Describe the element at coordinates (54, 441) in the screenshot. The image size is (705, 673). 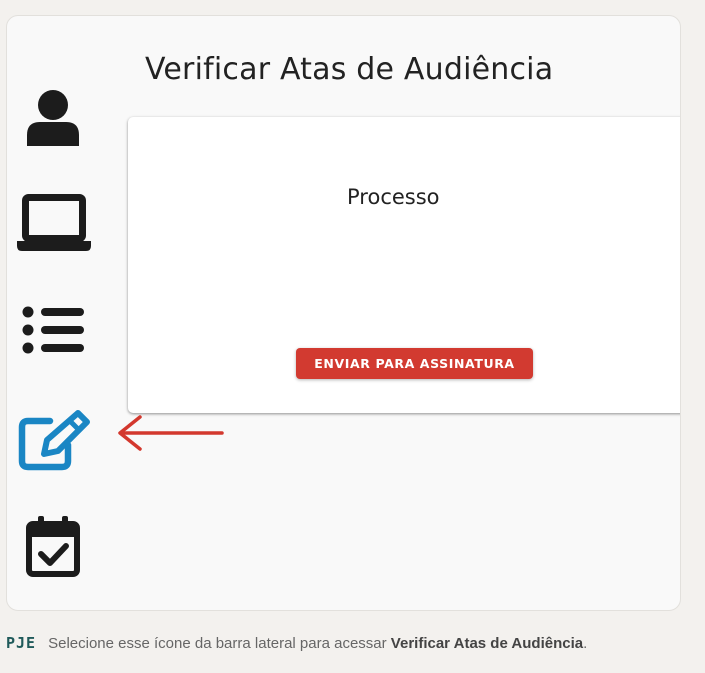
I see `edit-icon` at that location.